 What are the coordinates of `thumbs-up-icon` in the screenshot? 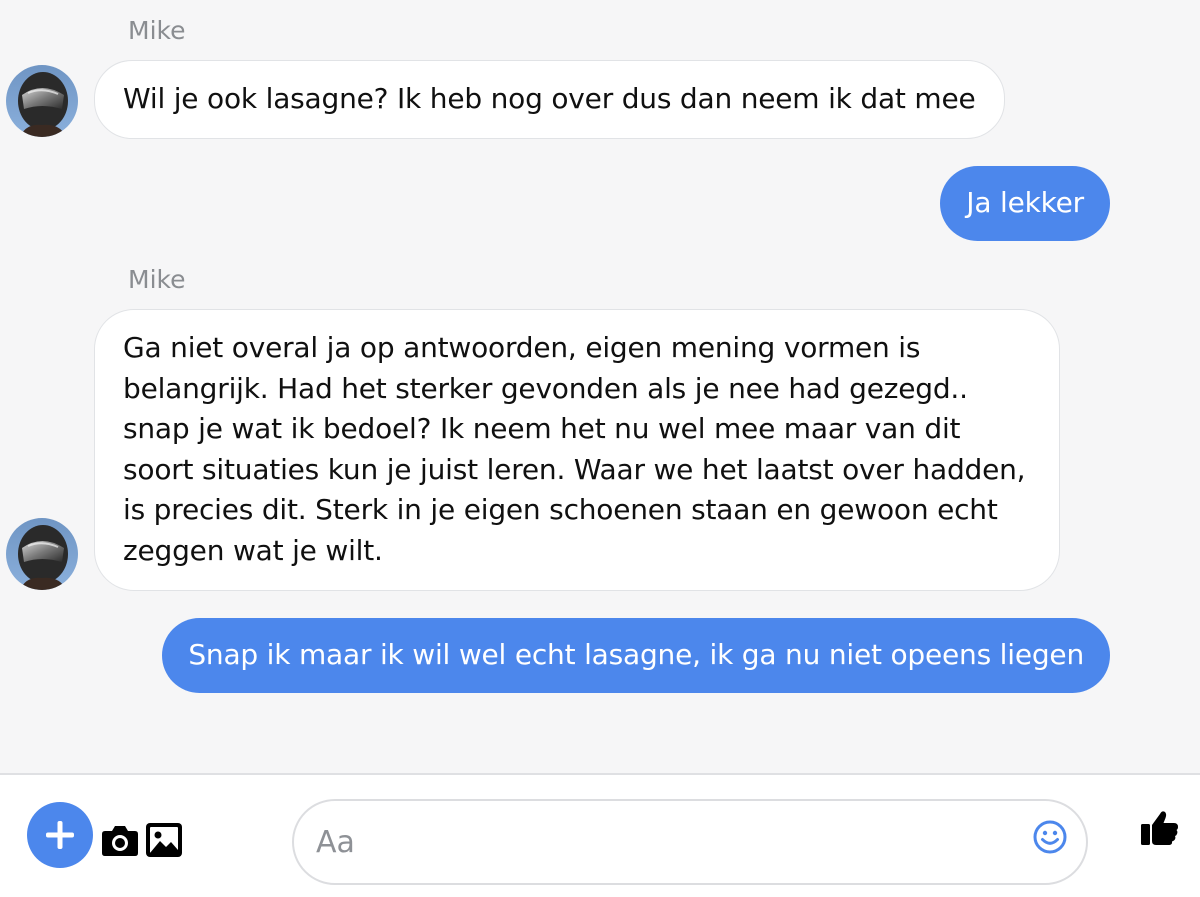 It's located at (1159, 828).